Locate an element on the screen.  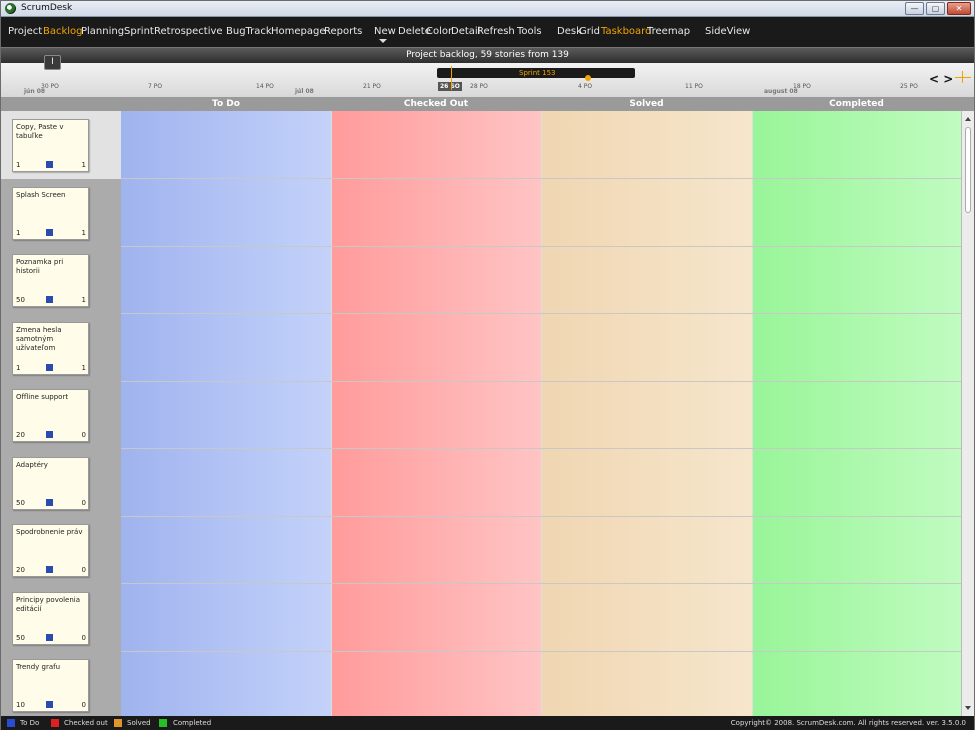
story-card: Principy povolenia editácií 50 0 is located at coordinates (50, 618).